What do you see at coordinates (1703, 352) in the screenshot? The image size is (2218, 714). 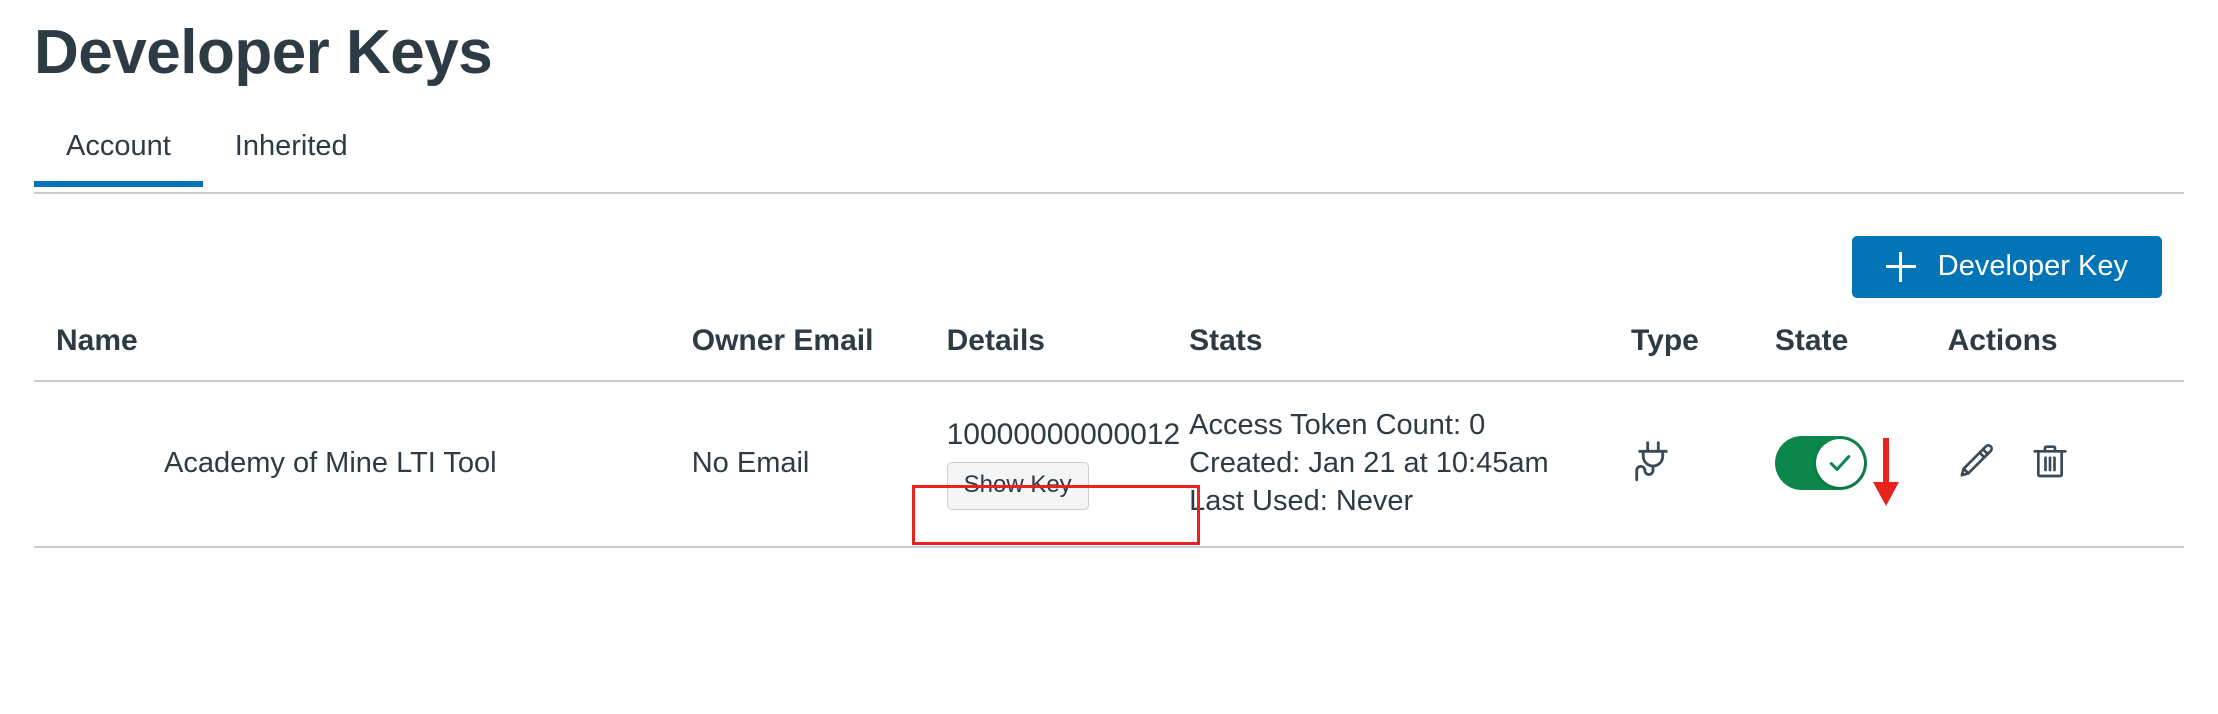 I see `column-header-type: Type` at bounding box center [1703, 352].